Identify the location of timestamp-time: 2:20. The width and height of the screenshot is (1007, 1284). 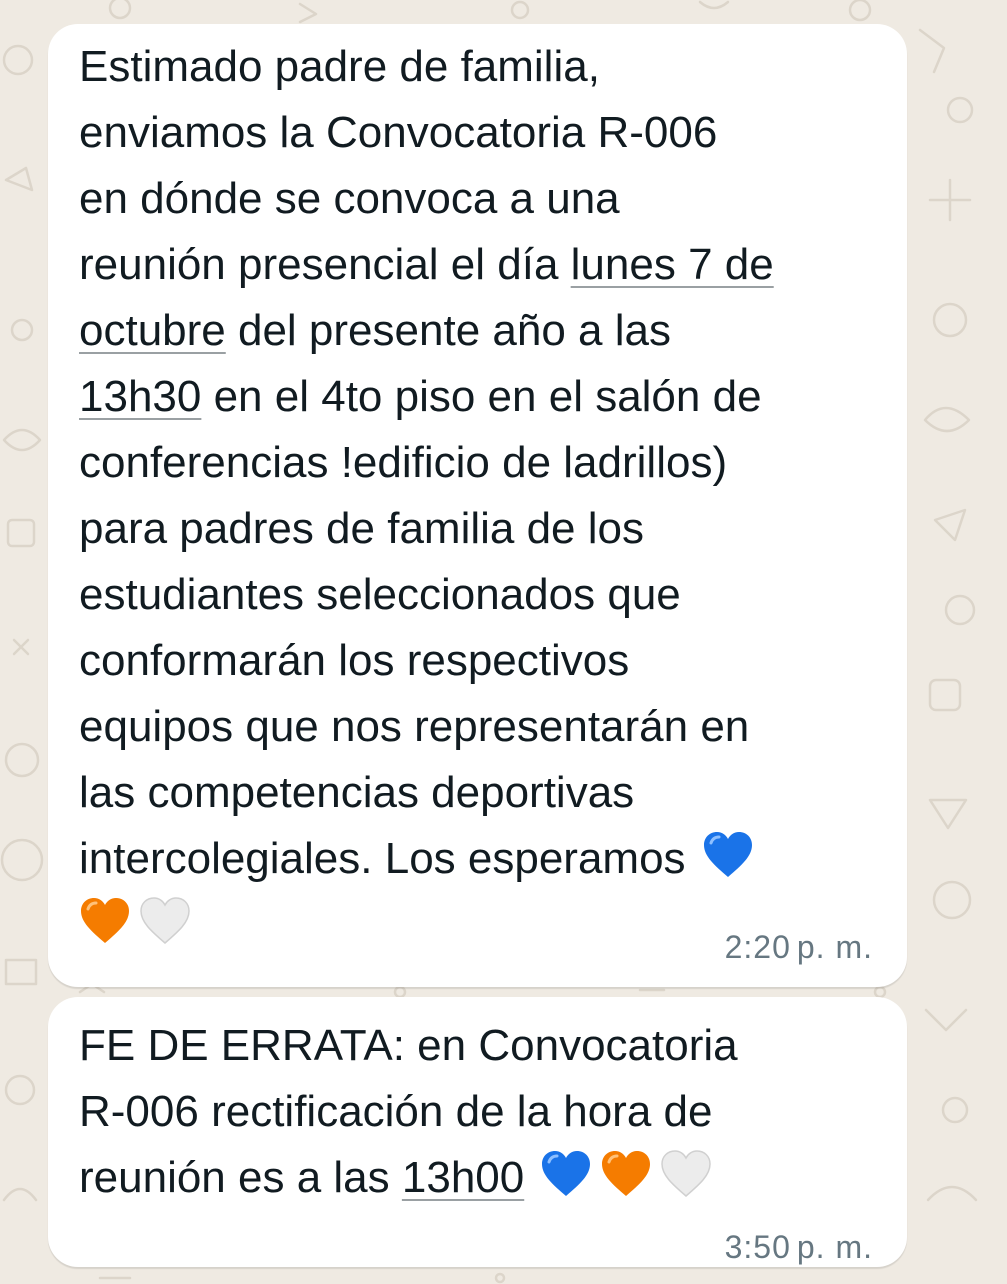
(757, 947).